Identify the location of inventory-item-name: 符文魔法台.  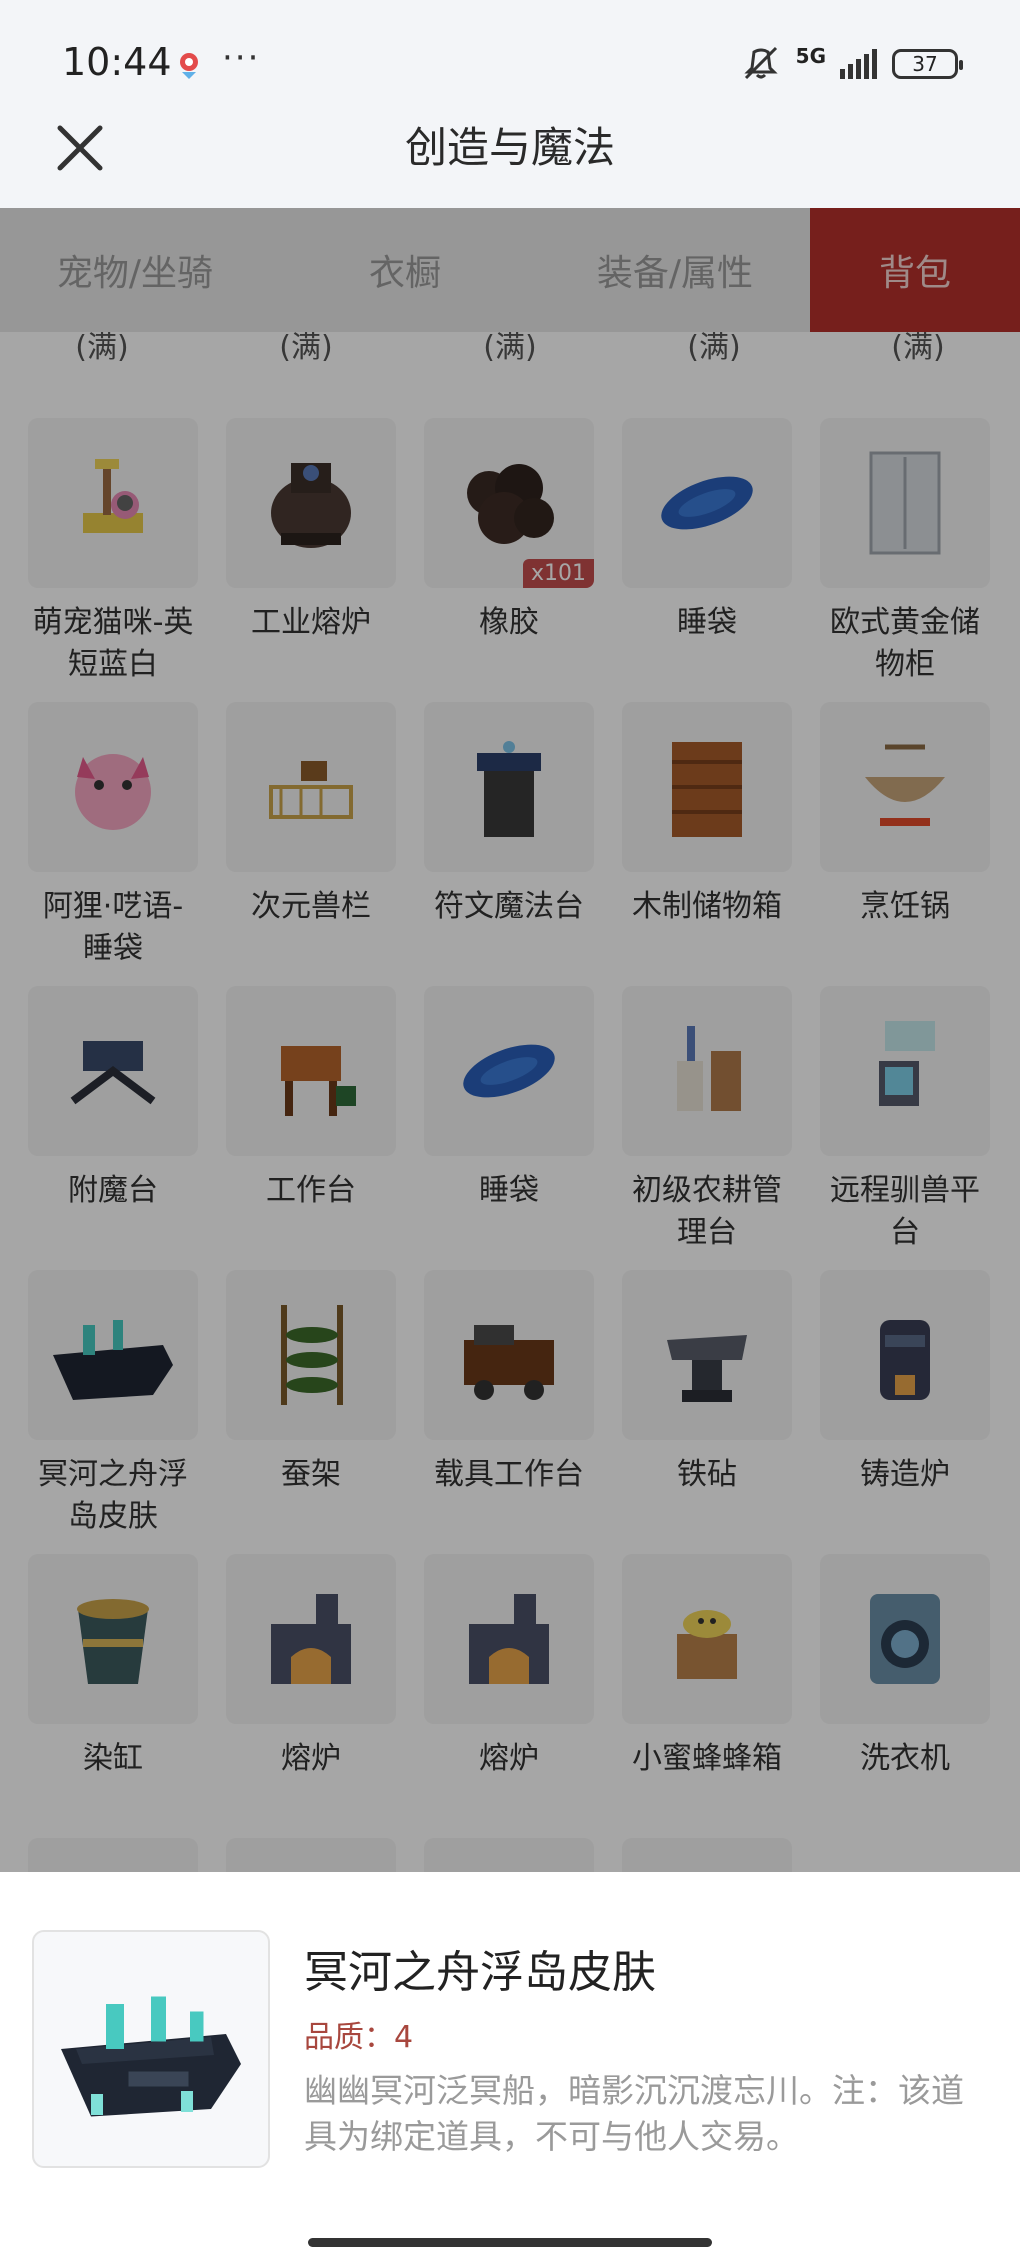
(509, 906).